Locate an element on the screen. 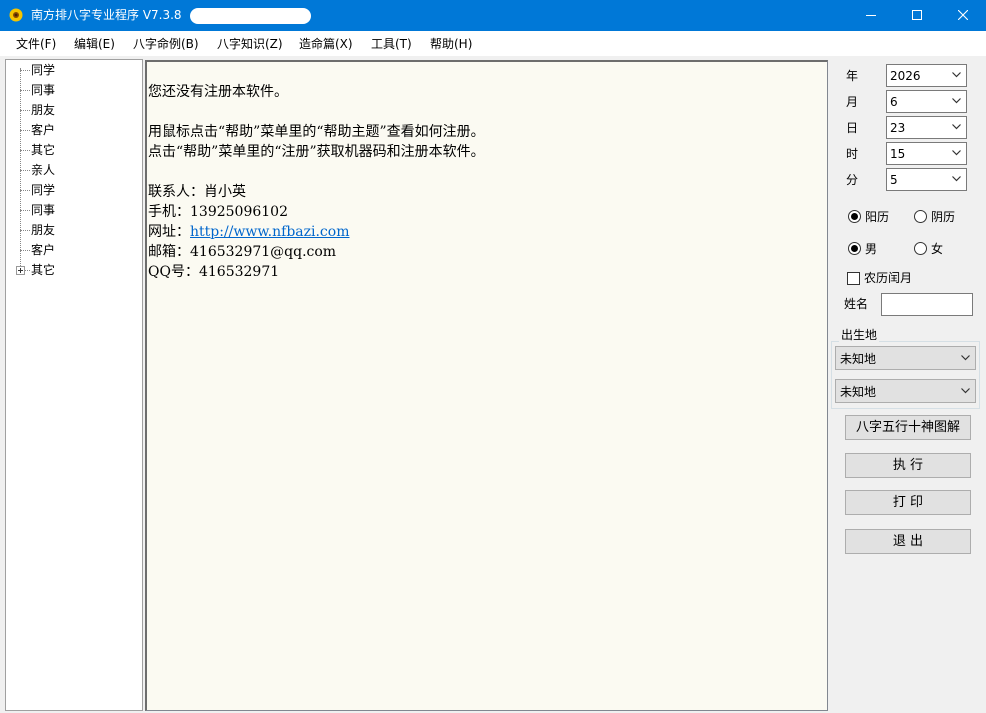  leap-month-checkbox is located at coordinates (853, 278).